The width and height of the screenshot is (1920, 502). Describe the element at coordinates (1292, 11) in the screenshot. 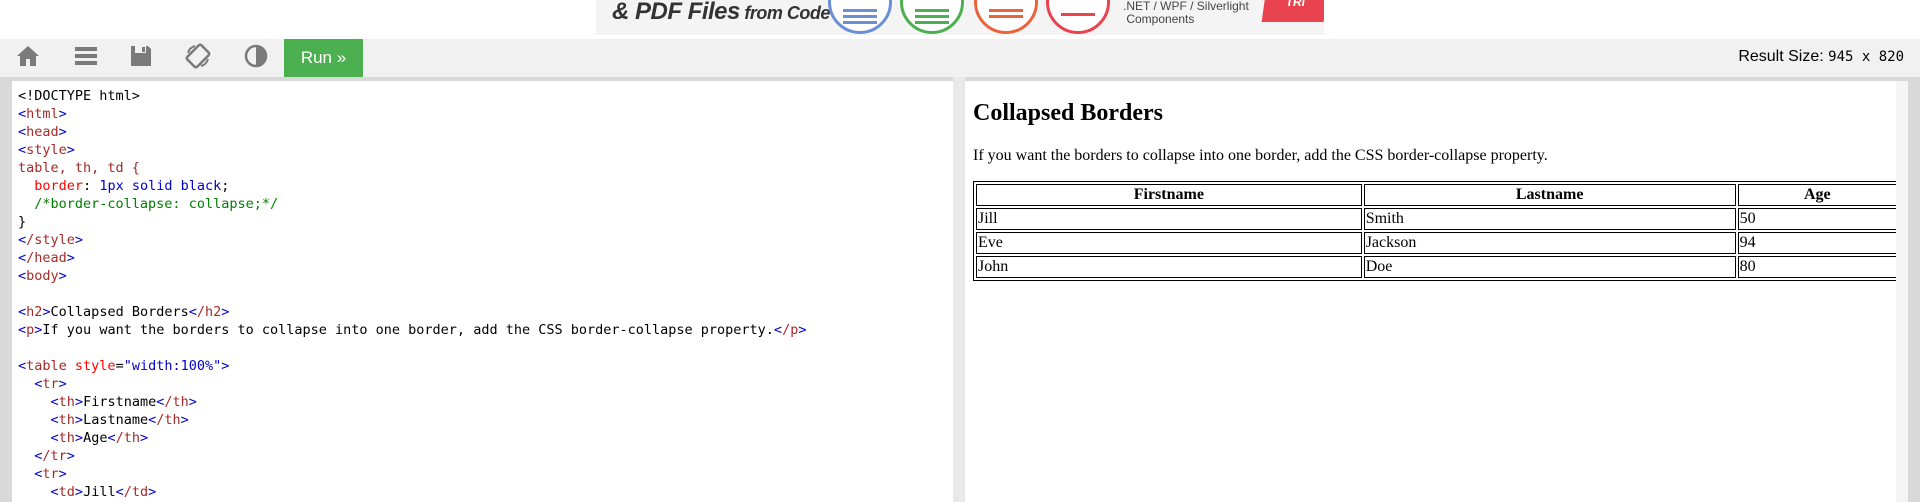

I see `ad-trial-badge: TRI` at that location.